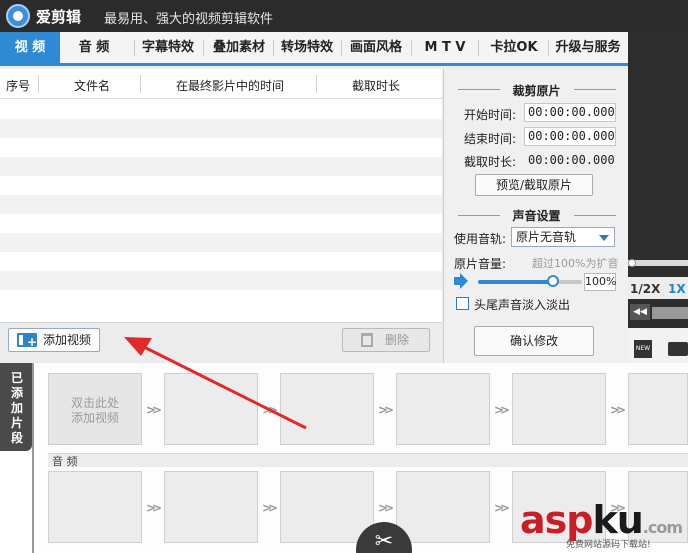 The height and width of the screenshot is (553, 688). What do you see at coordinates (168, 47) in the screenshot?
I see `tab-subtitle-effects: 字幕特效` at bounding box center [168, 47].